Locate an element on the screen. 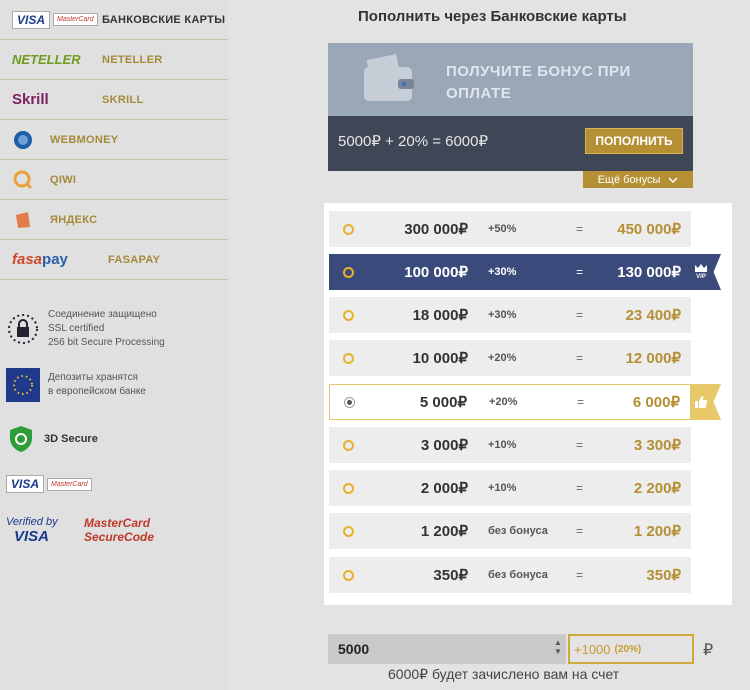 The width and height of the screenshot is (750, 690). deposit-option: 300 000₽ +50% = 450 000₽ is located at coordinates (510, 229).